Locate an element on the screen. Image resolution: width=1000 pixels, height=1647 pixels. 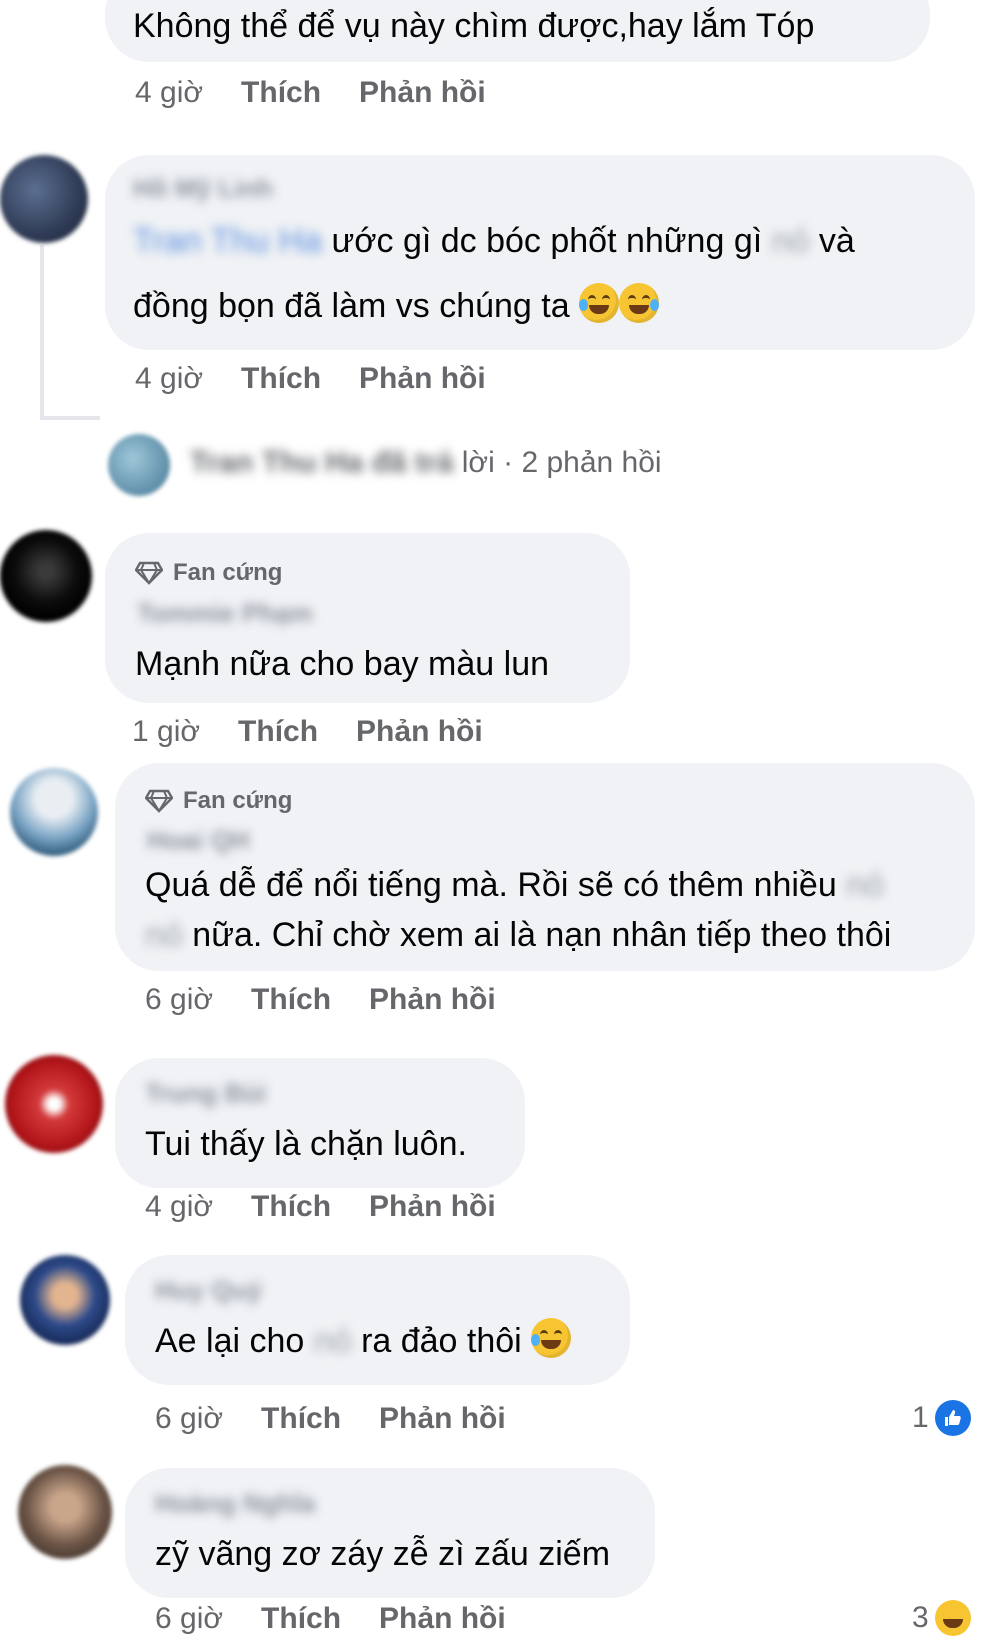
comment-author: Tommie Phạm is located at coordinates (225, 613).